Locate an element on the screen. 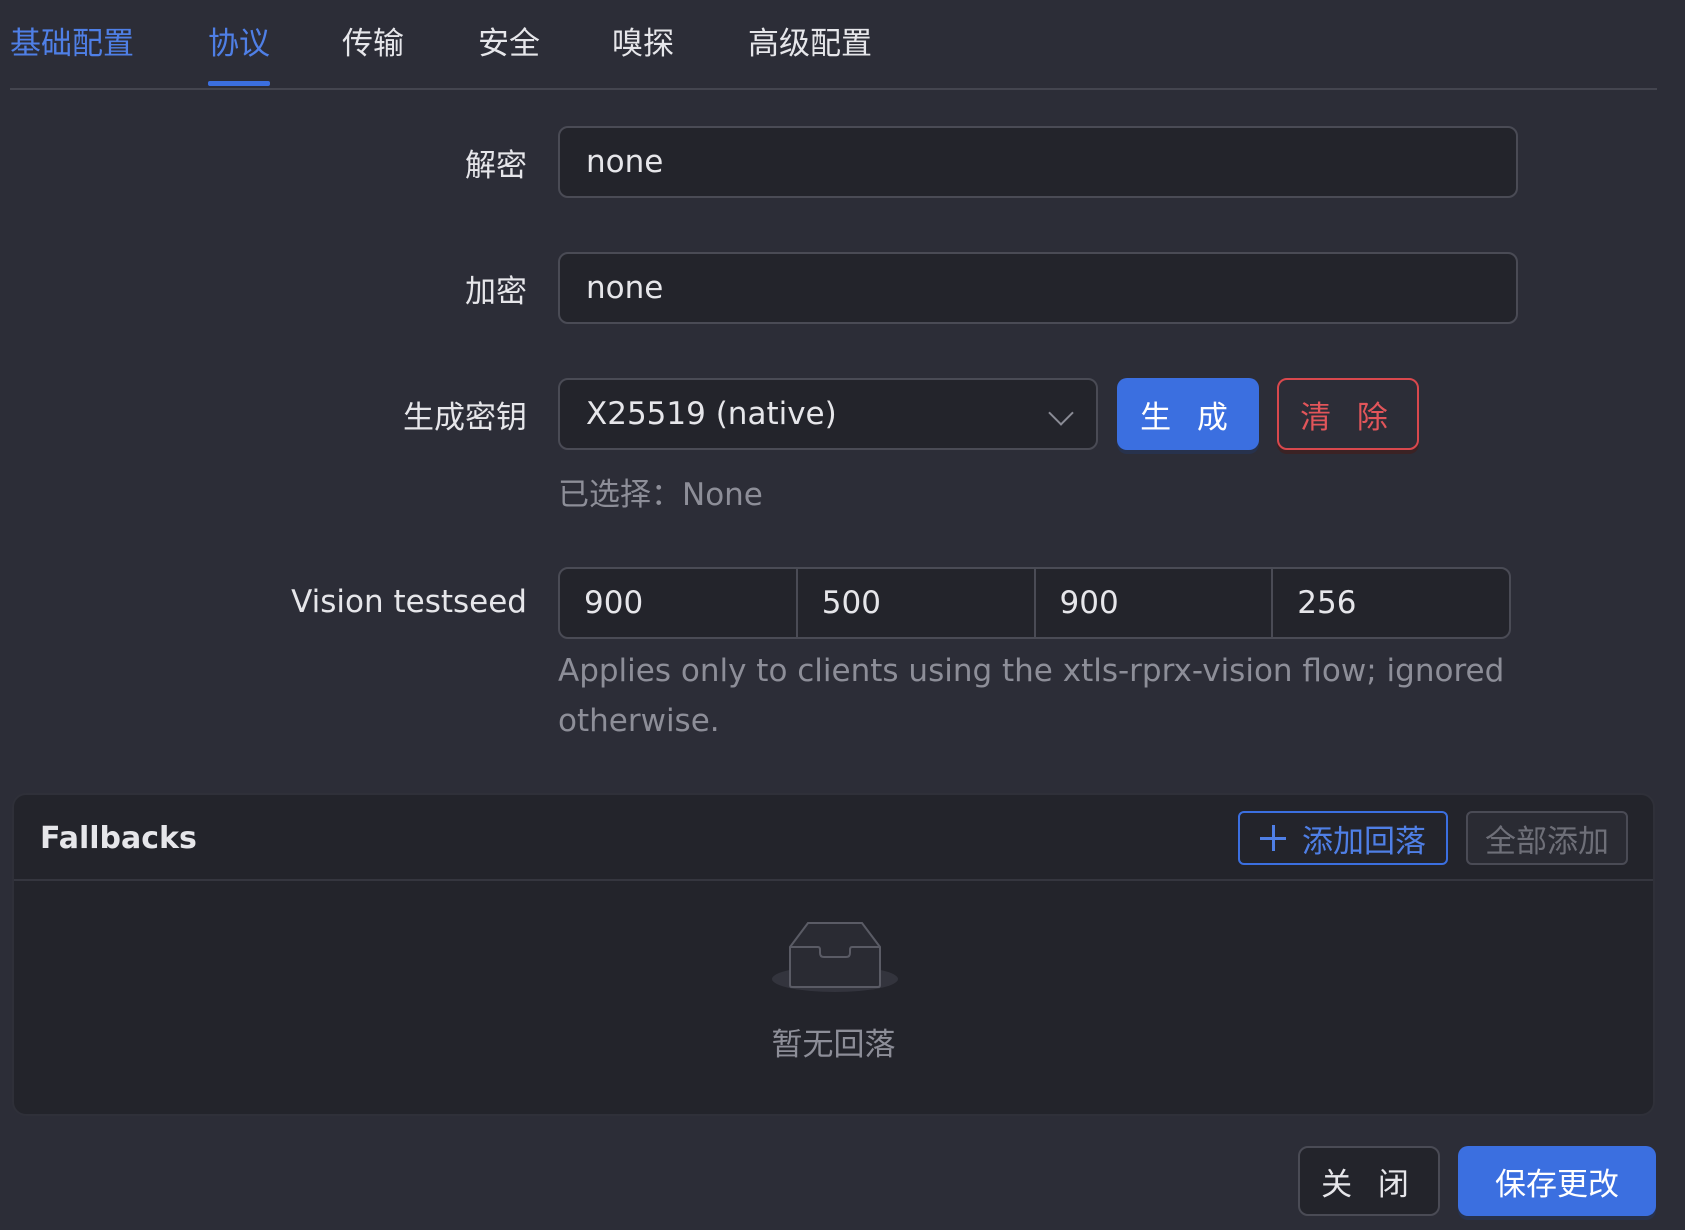 The image size is (1685, 1230). vision-testseed-inputs: 900 500 900 256 is located at coordinates (1034, 603).